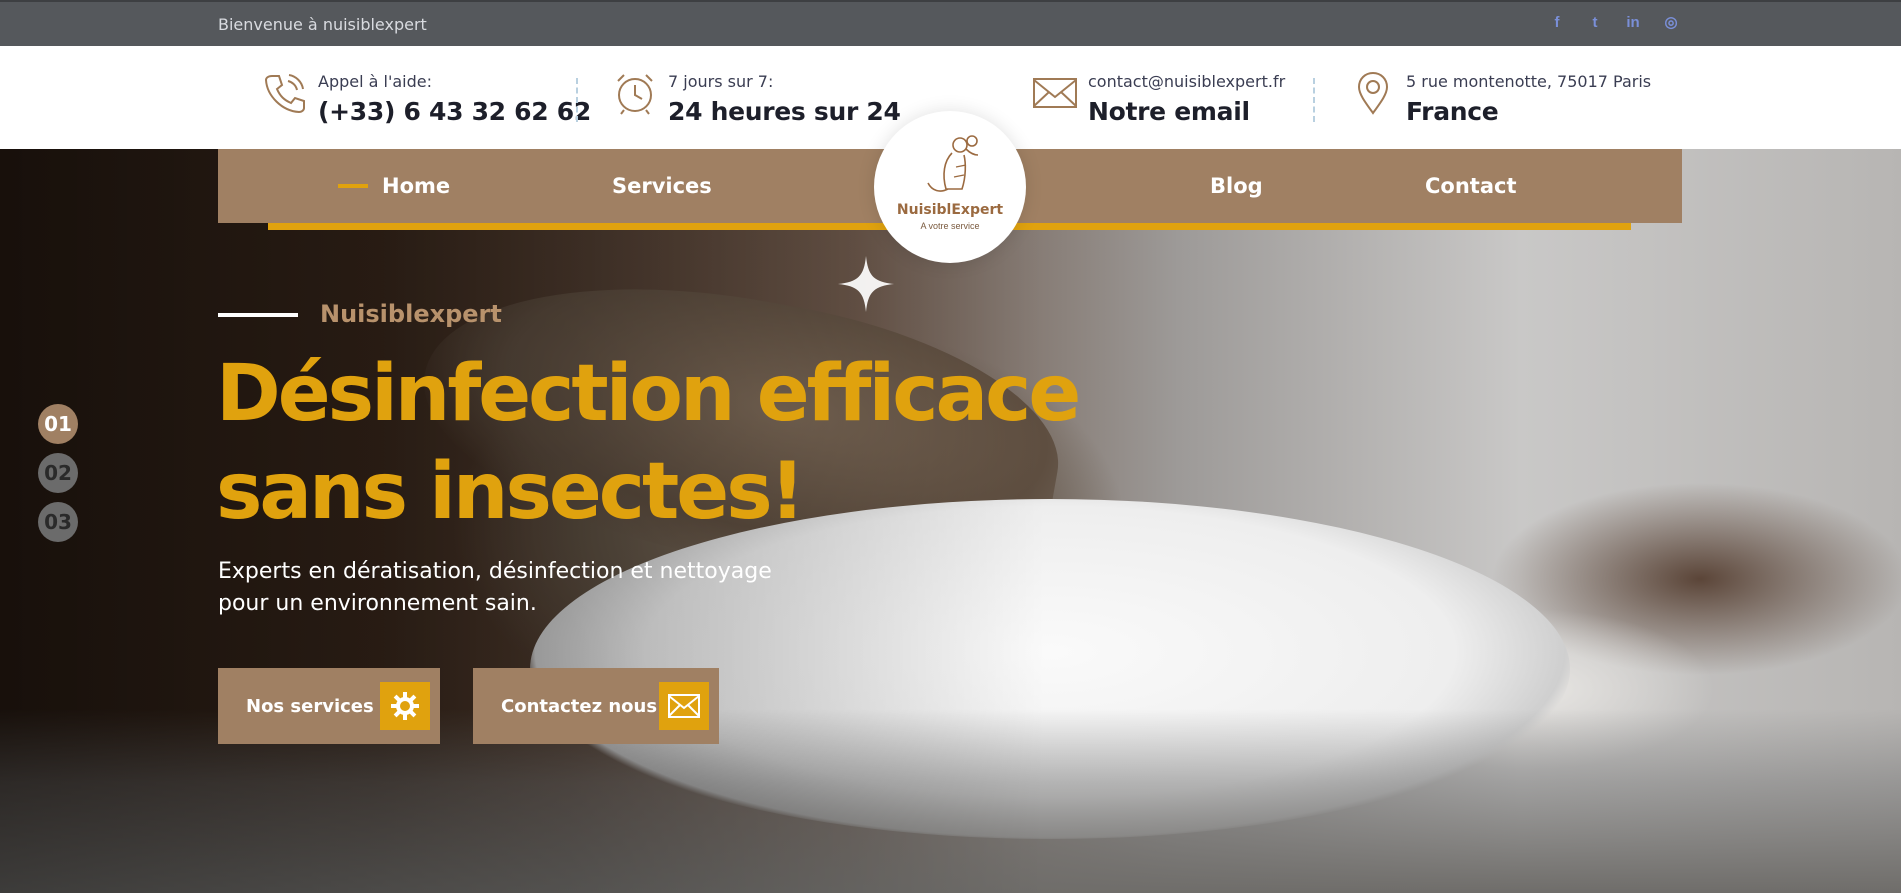  Describe the element at coordinates (375, 81) in the screenshot. I see `phone-label: Appel à l'aide:` at that location.